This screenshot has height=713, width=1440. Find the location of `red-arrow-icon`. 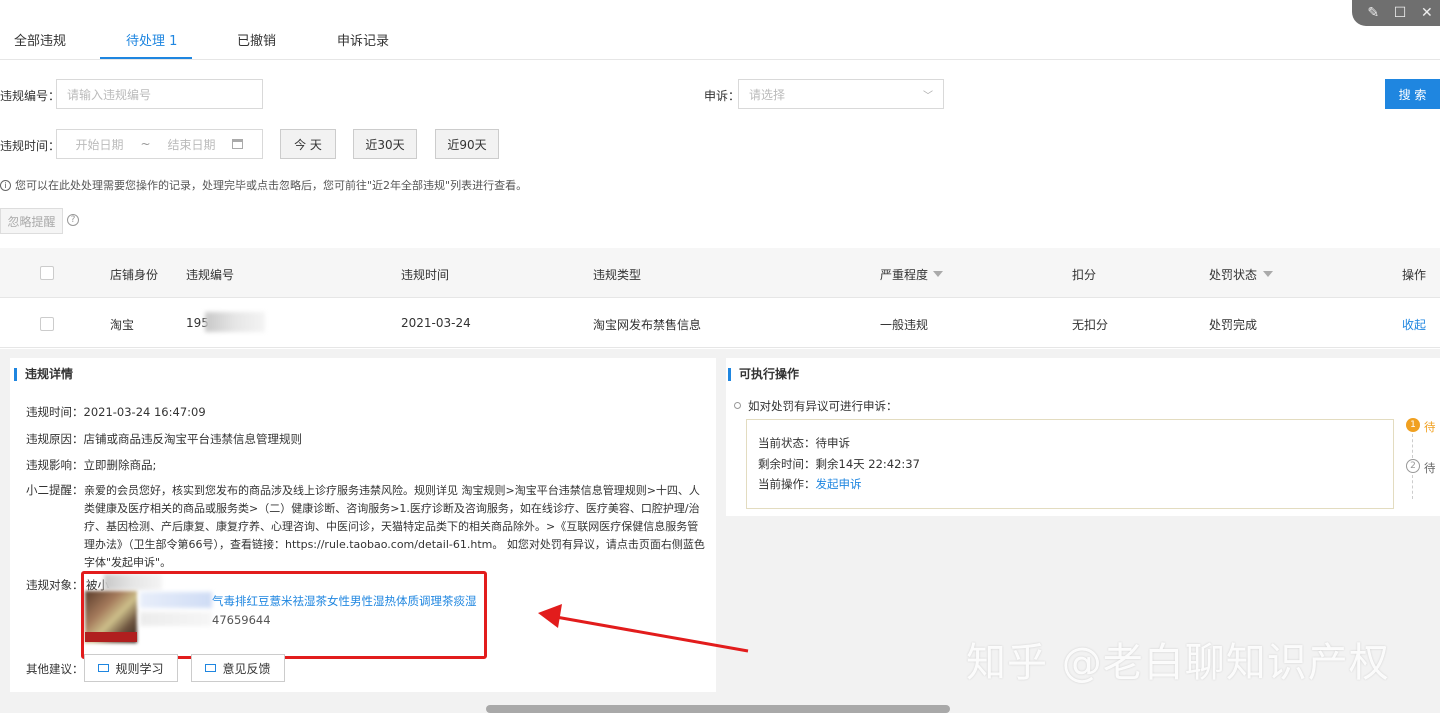

red-arrow-icon is located at coordinates (643, 628).